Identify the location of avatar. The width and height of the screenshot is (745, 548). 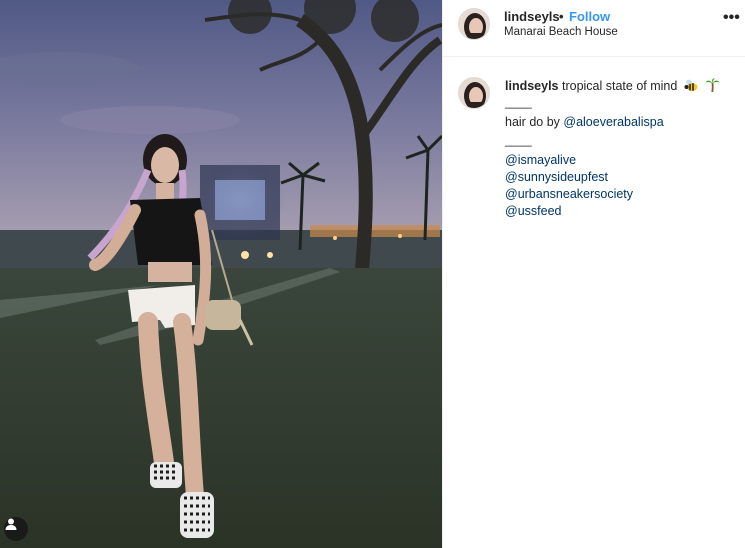
(474, 24).